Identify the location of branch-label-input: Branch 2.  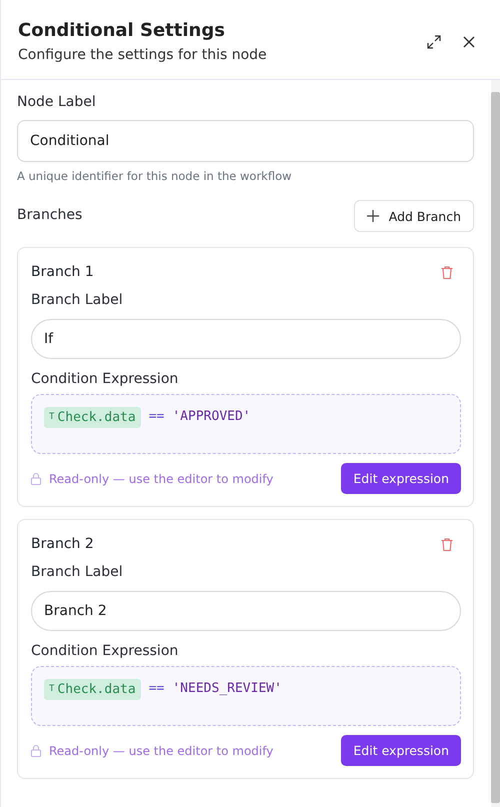
(246, 611).